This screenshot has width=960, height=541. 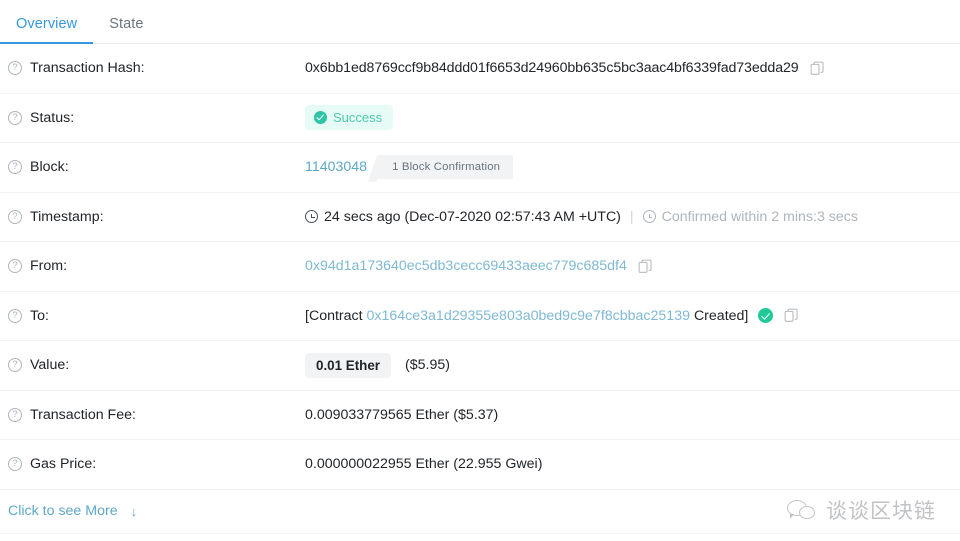 I want to click on label-text: Transaction Hash:, so click(x=87, y=68).